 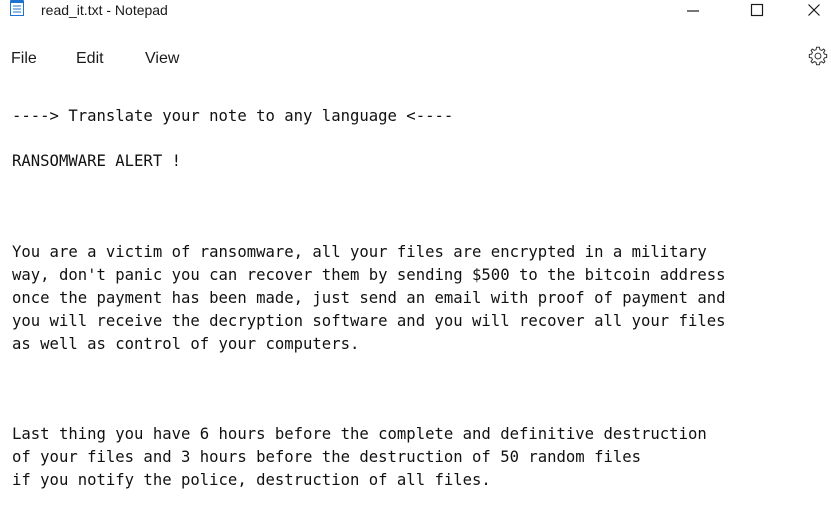 I want to click on menu-edit: Edit, so click(x=90, y=59).